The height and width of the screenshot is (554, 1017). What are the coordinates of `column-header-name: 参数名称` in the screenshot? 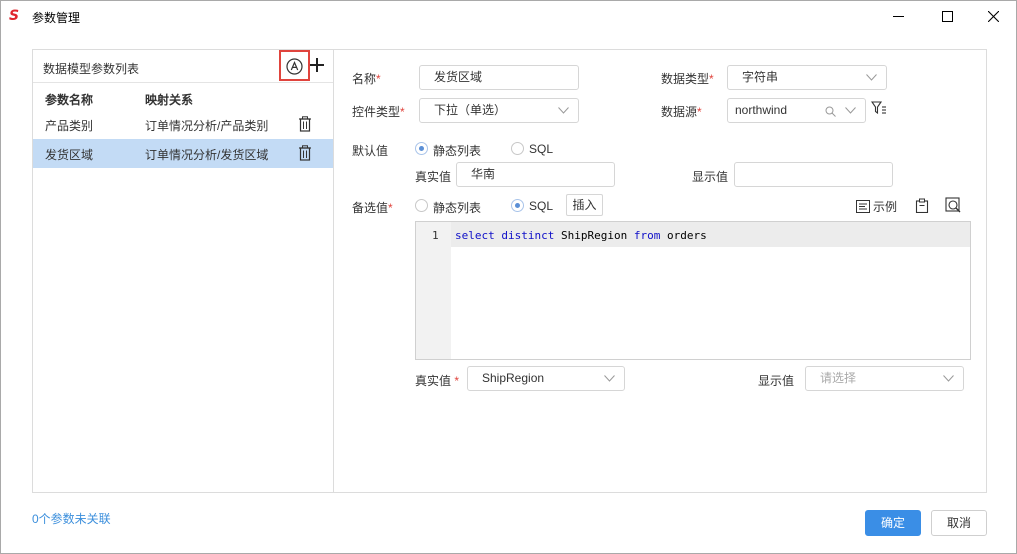 It's located at (69, 100).